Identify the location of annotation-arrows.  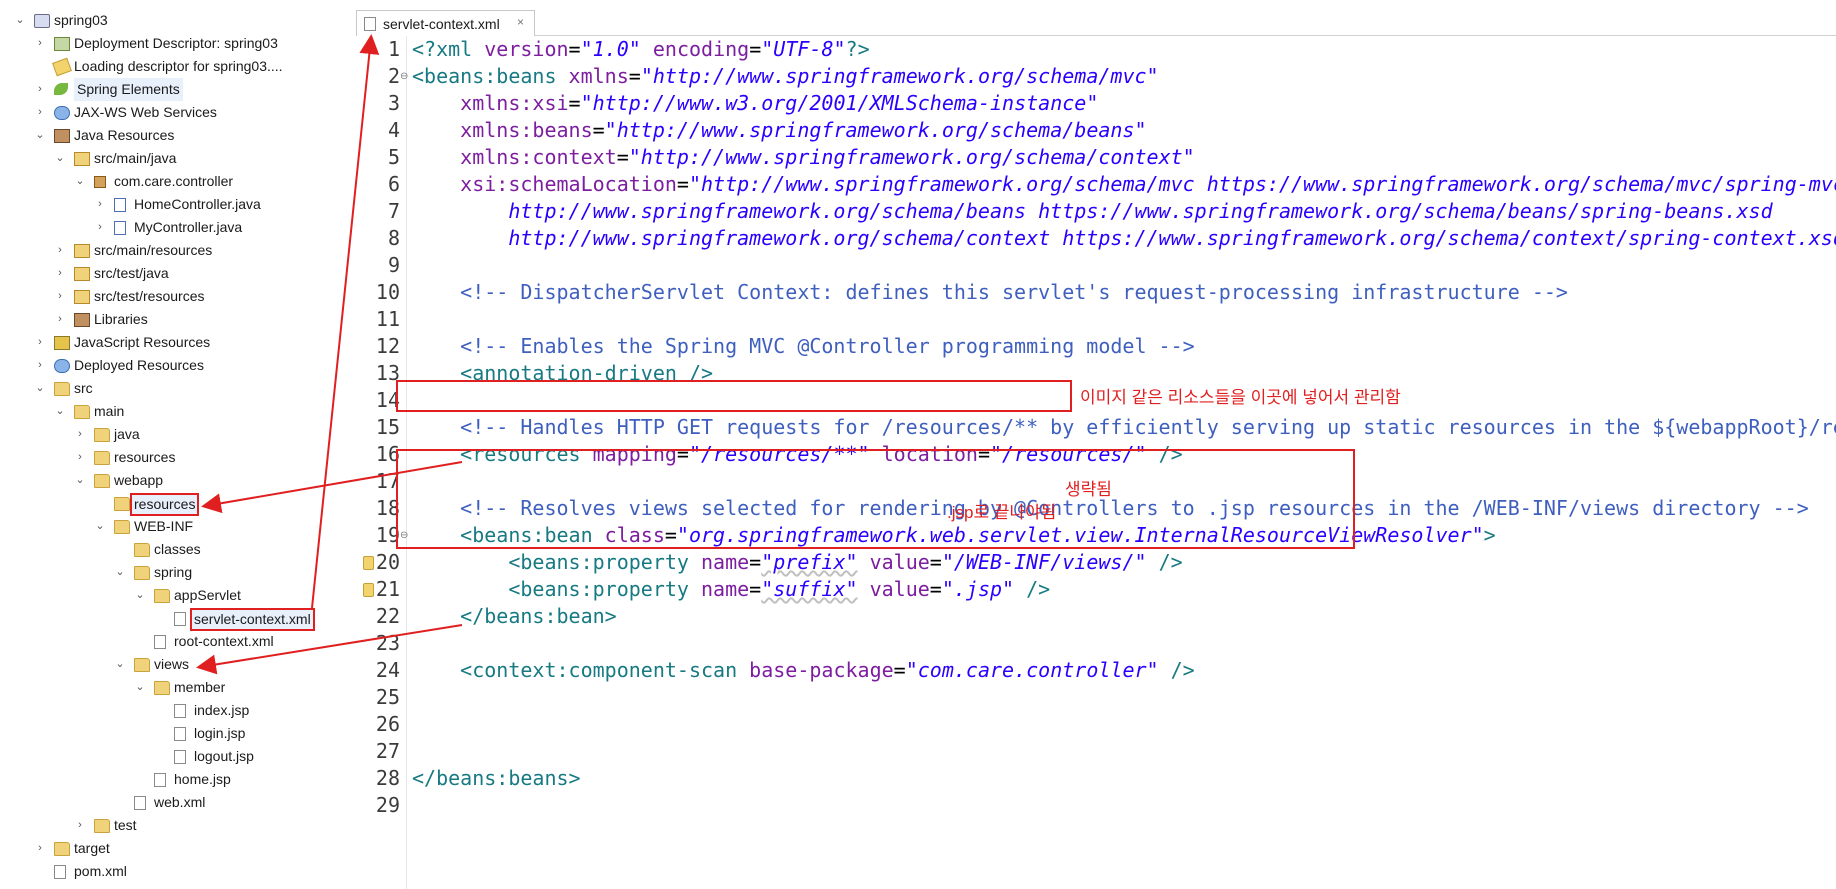
(329, 354).